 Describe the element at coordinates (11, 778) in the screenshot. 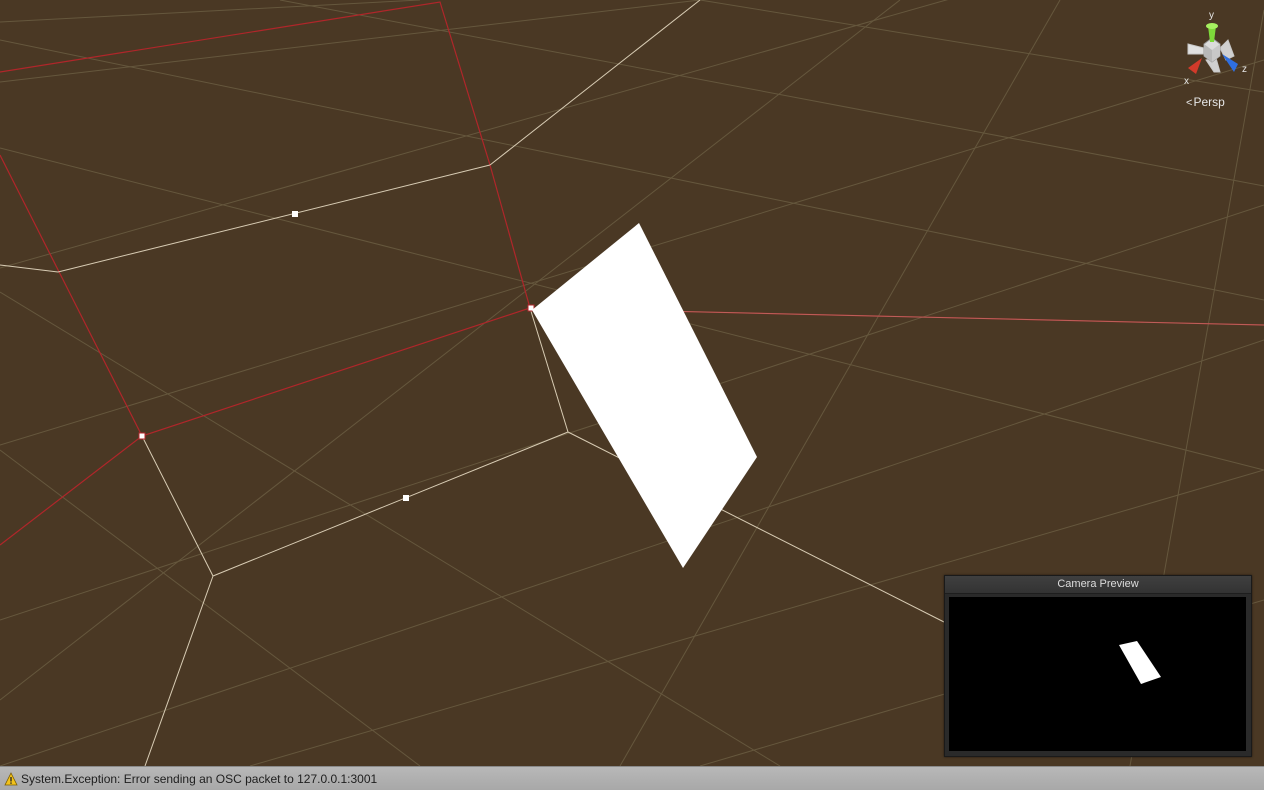

I see `warning-icon` at that location.